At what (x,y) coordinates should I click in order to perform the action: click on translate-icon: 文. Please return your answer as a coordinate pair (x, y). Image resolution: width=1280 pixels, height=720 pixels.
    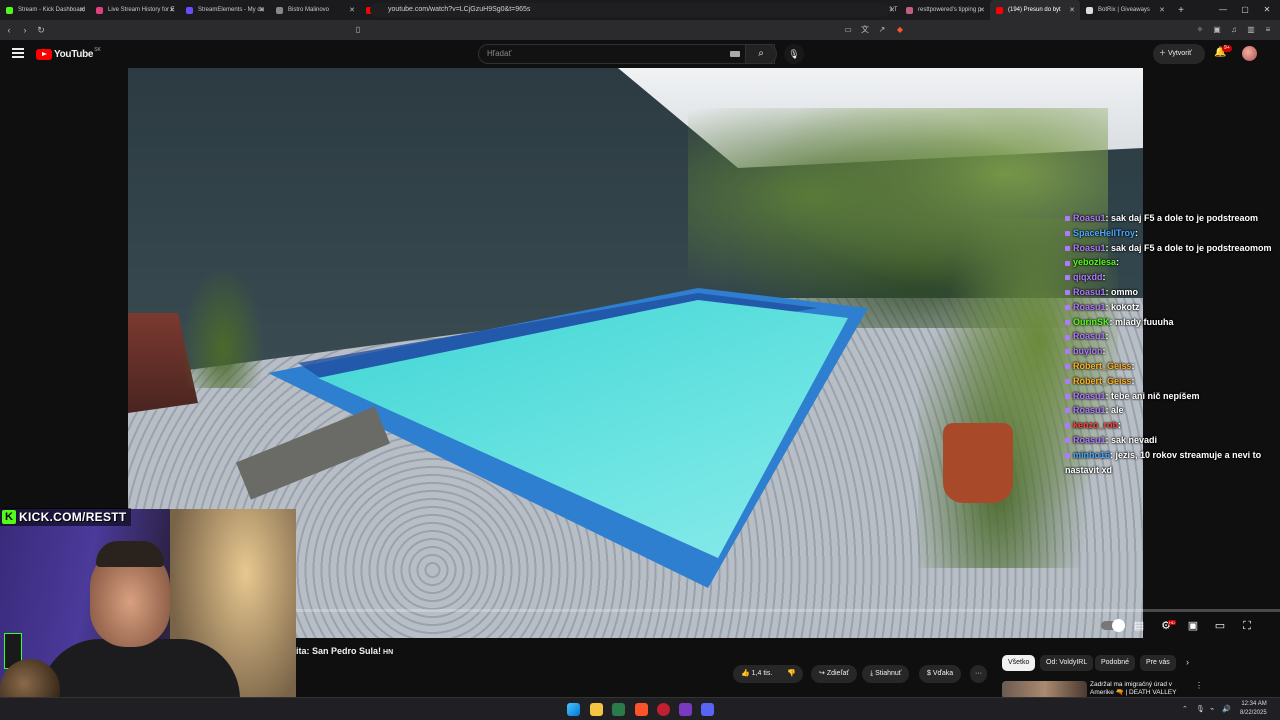
    Looking at the image, I should click on (865, 30).